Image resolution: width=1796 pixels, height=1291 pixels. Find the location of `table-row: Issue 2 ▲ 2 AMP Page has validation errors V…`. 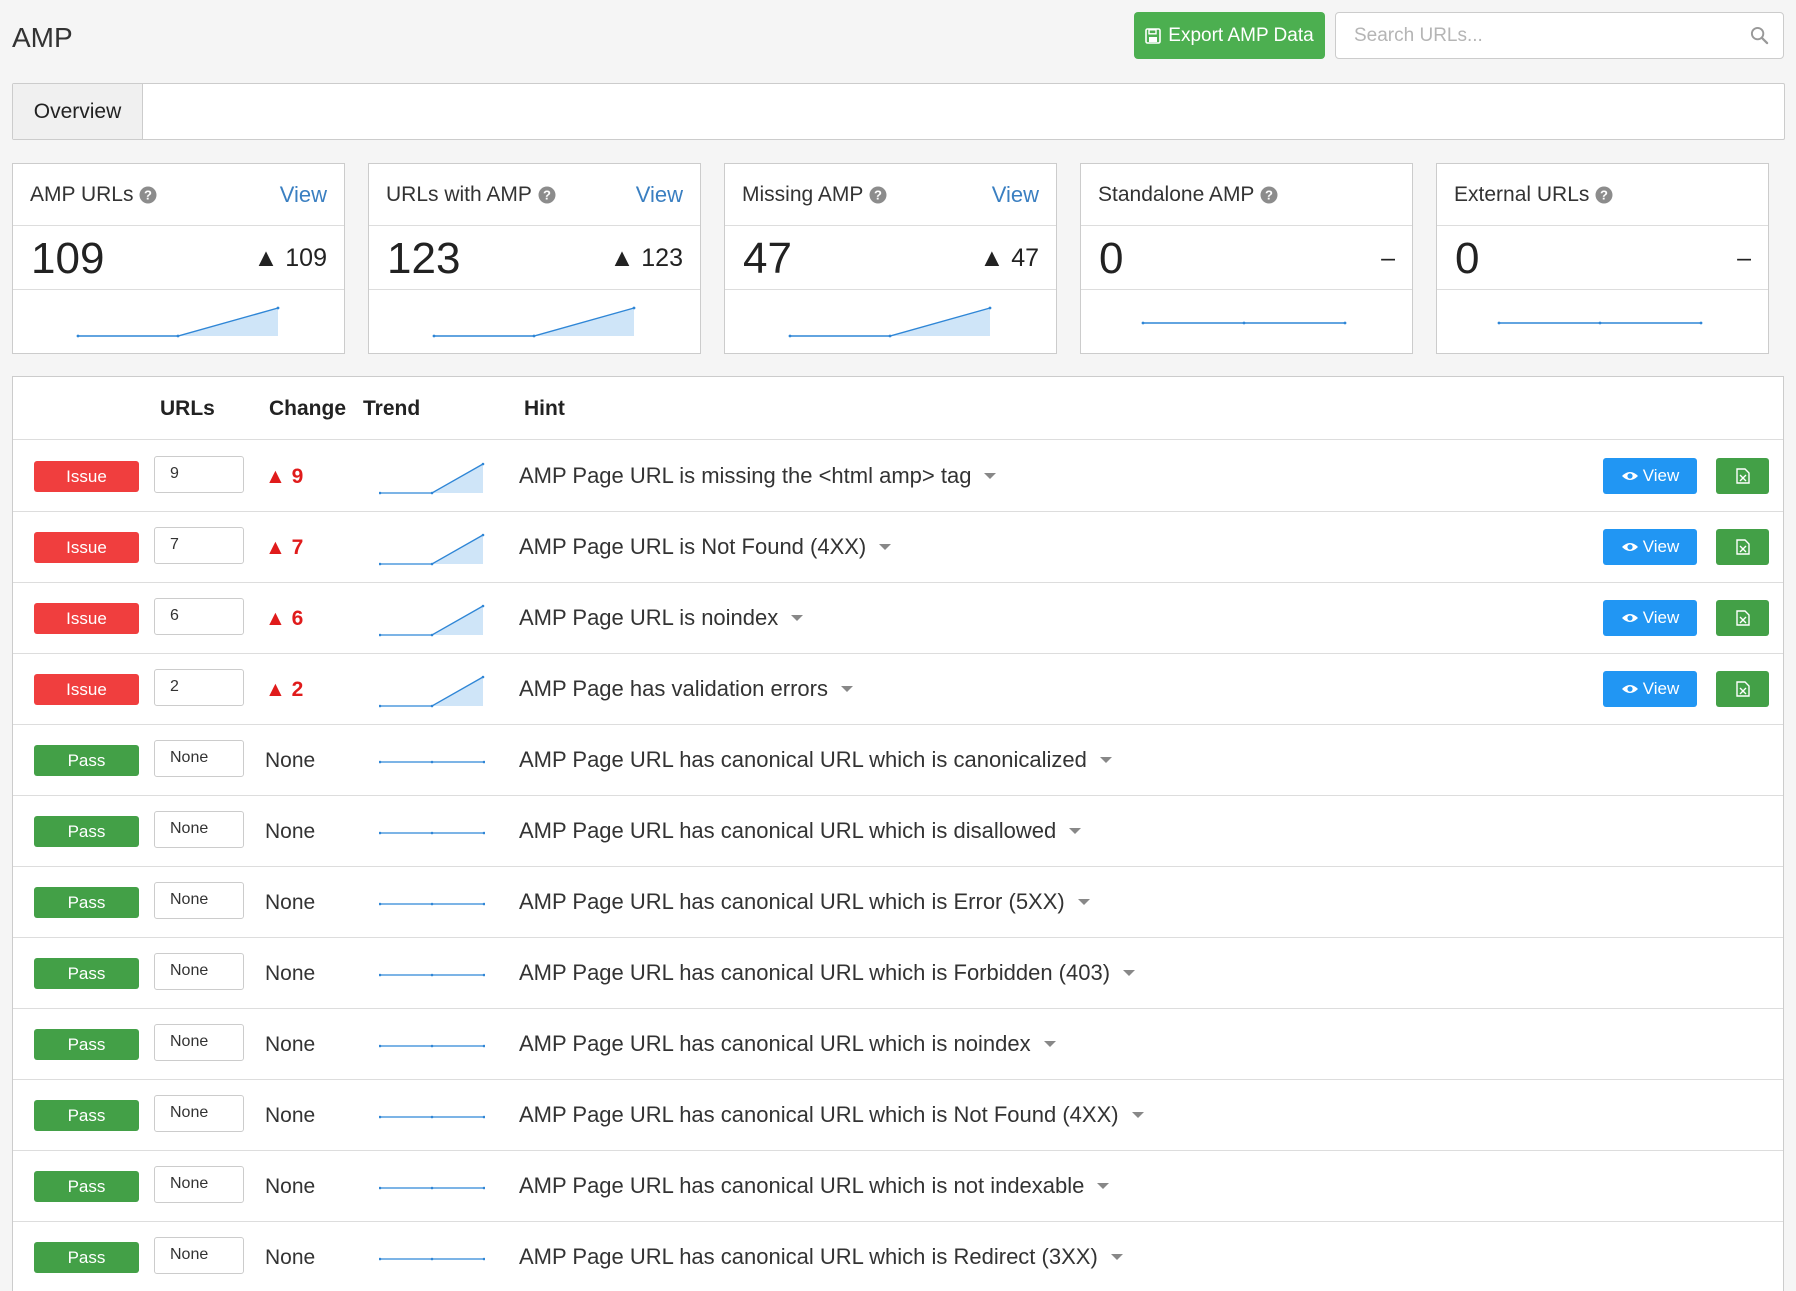

table-row: Issue 2 ▲ 2 AMP Page has validation errors V… is located at coordinates (898, 689).